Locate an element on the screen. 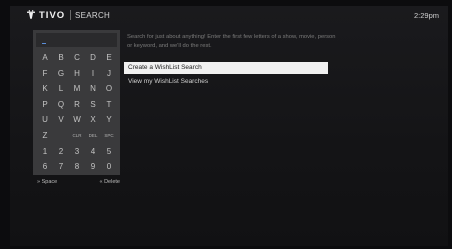 The image size is (452, 249). space-hint: » Space is located at coordinates (47, 182).